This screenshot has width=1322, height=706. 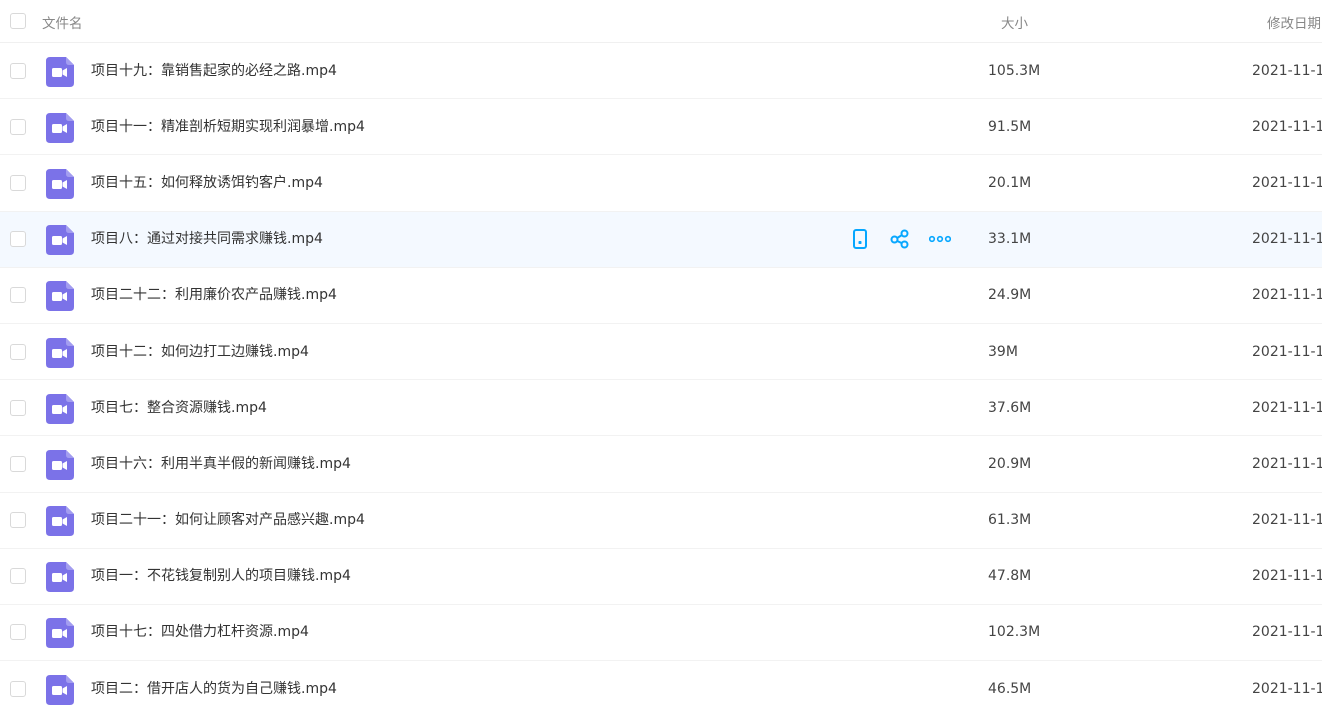 What do you see at coordinates (1014, 70) in the screenshot?
I see `file-size: 105.3M` at bounding box center [1014, 70].